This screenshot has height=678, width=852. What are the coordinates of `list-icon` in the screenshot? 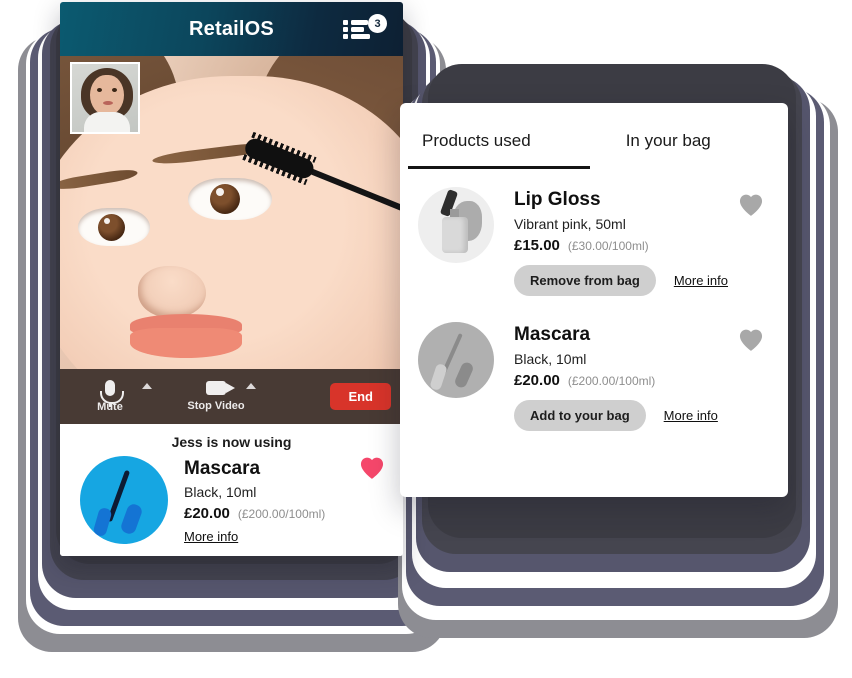 It's located at (356, 30).